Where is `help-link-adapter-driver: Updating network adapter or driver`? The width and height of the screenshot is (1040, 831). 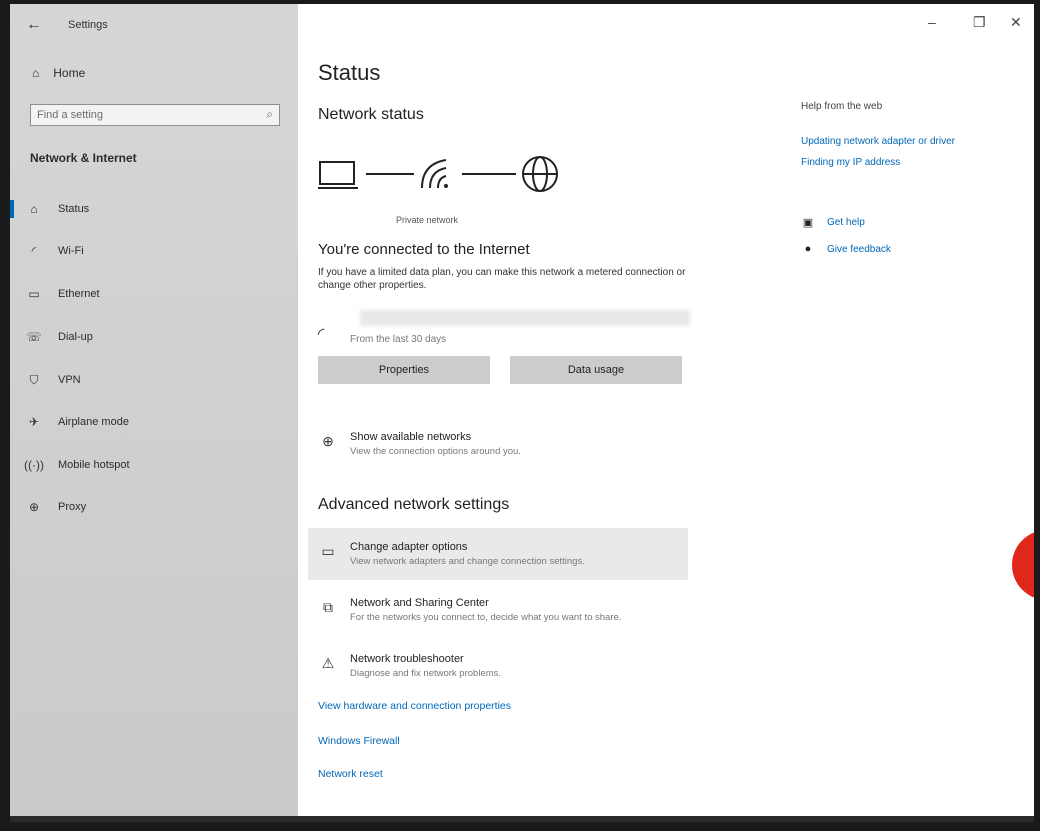 help-link-adapter-driver: Updating network adapter or driver is located at coordinates (878, 141).